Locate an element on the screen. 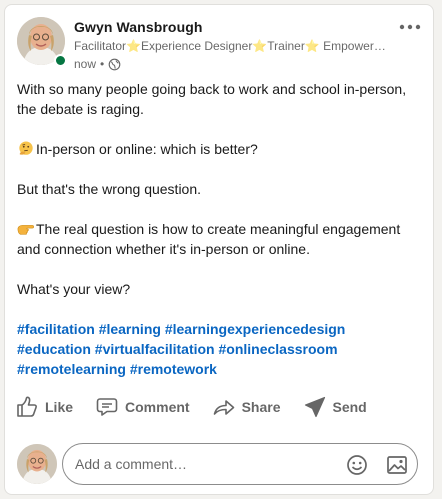 This screenshot has width=442, height=499. hashtag-link: #facilitation is located at coordinates (56, 329).